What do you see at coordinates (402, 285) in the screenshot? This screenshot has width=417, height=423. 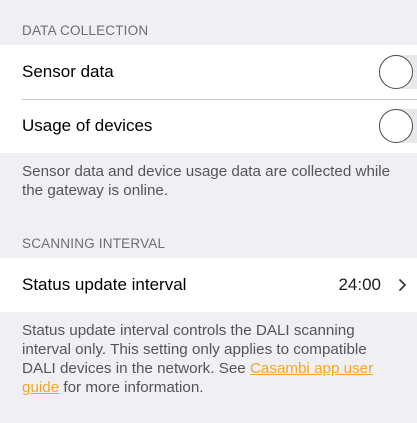 I see `chevron-right-icon` at bounding box center [402, 285].